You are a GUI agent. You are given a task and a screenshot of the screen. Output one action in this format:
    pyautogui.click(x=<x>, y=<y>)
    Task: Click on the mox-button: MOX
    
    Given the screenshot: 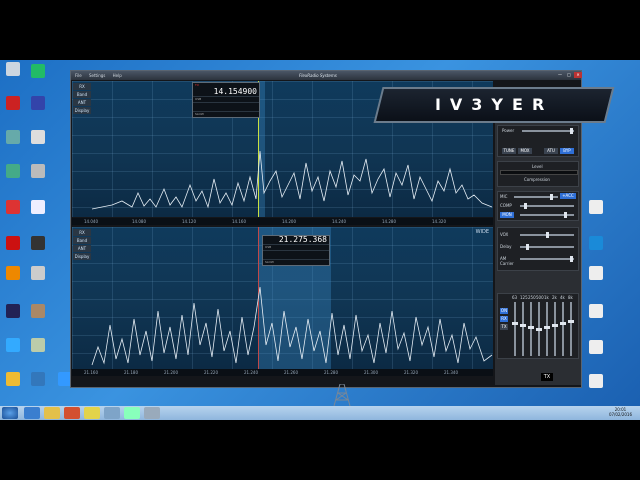 What is the action you would take?
    pyautogui.click(x=525, y=151)
    